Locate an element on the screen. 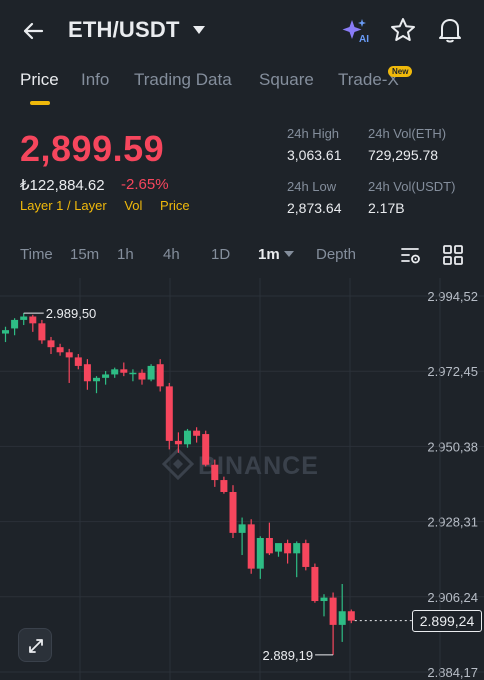 This screenshot has width=484, height=680. tag-price: Price is located at coordinates (175, 205).